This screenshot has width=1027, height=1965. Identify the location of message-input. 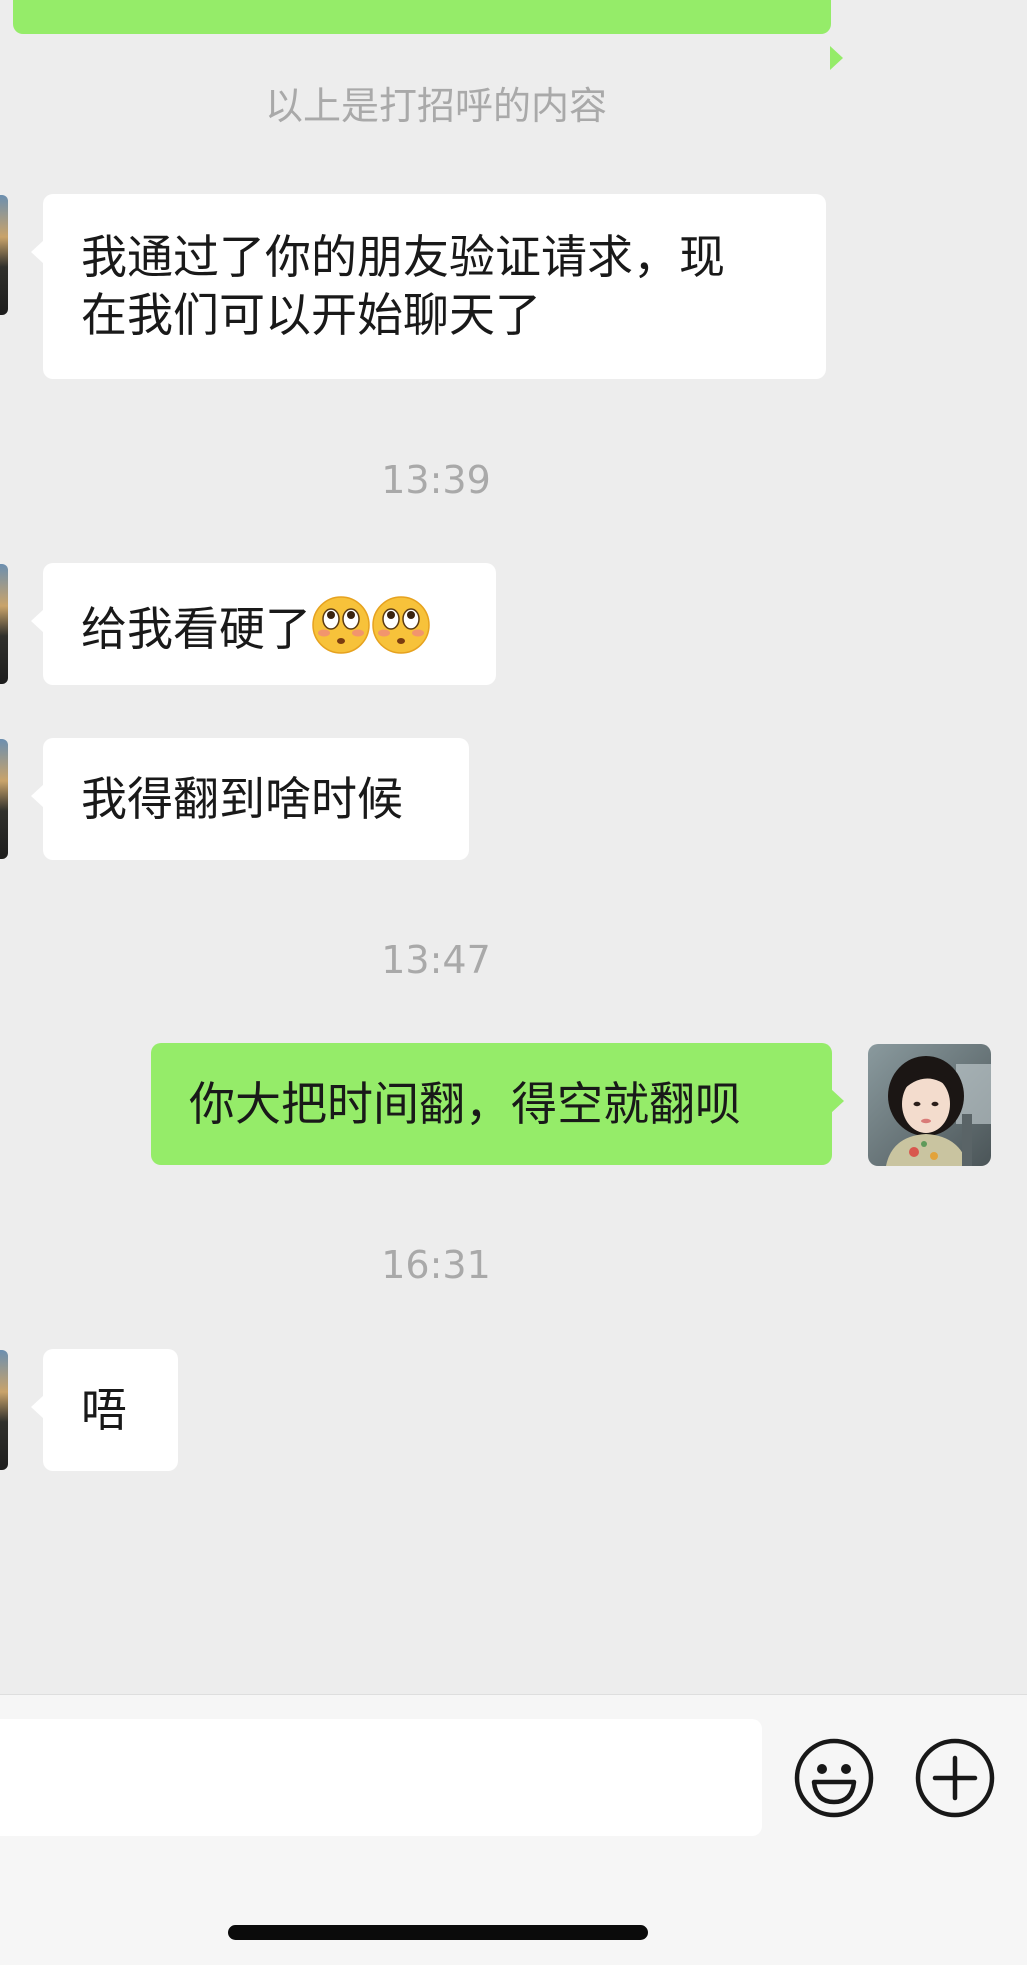
(381, 1777).